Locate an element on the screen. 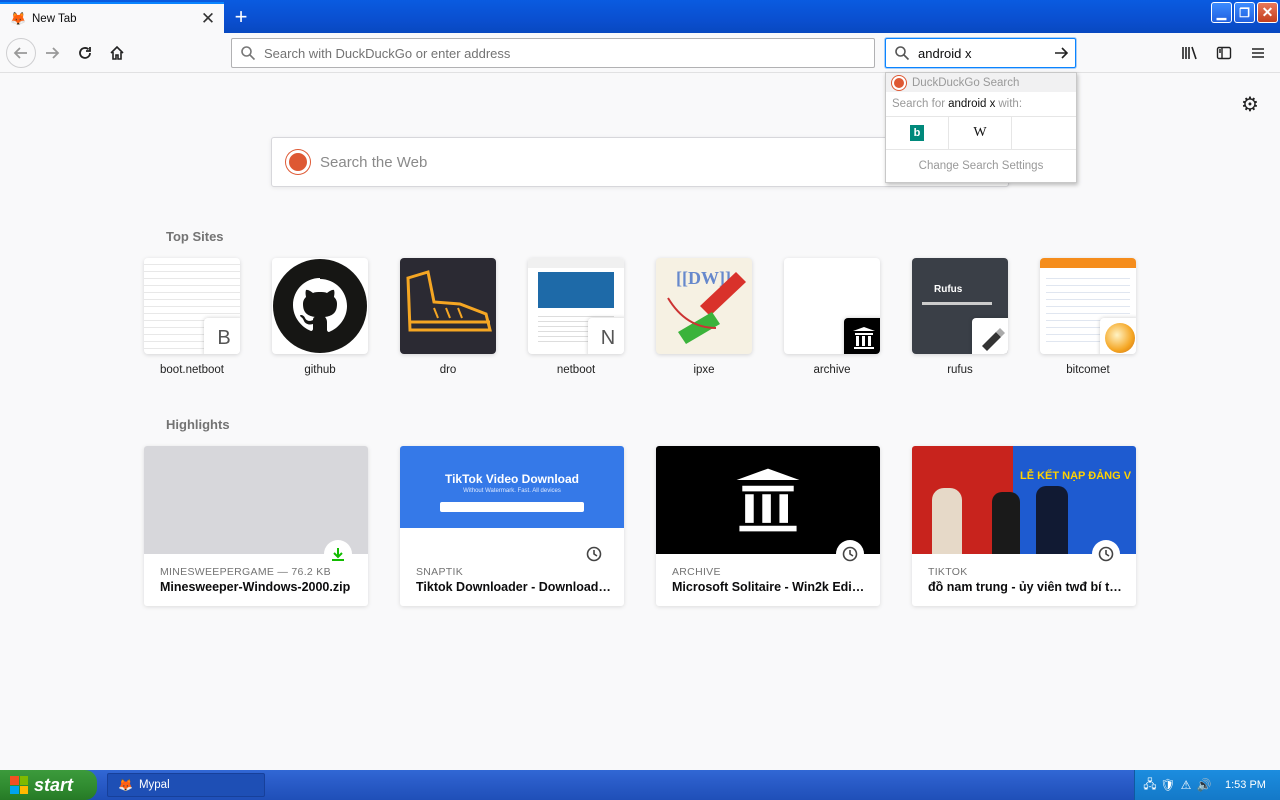 The width and height of the screenshot is (1280, 800). minimize-button: ▁ is located at coordinates (1221, 12).